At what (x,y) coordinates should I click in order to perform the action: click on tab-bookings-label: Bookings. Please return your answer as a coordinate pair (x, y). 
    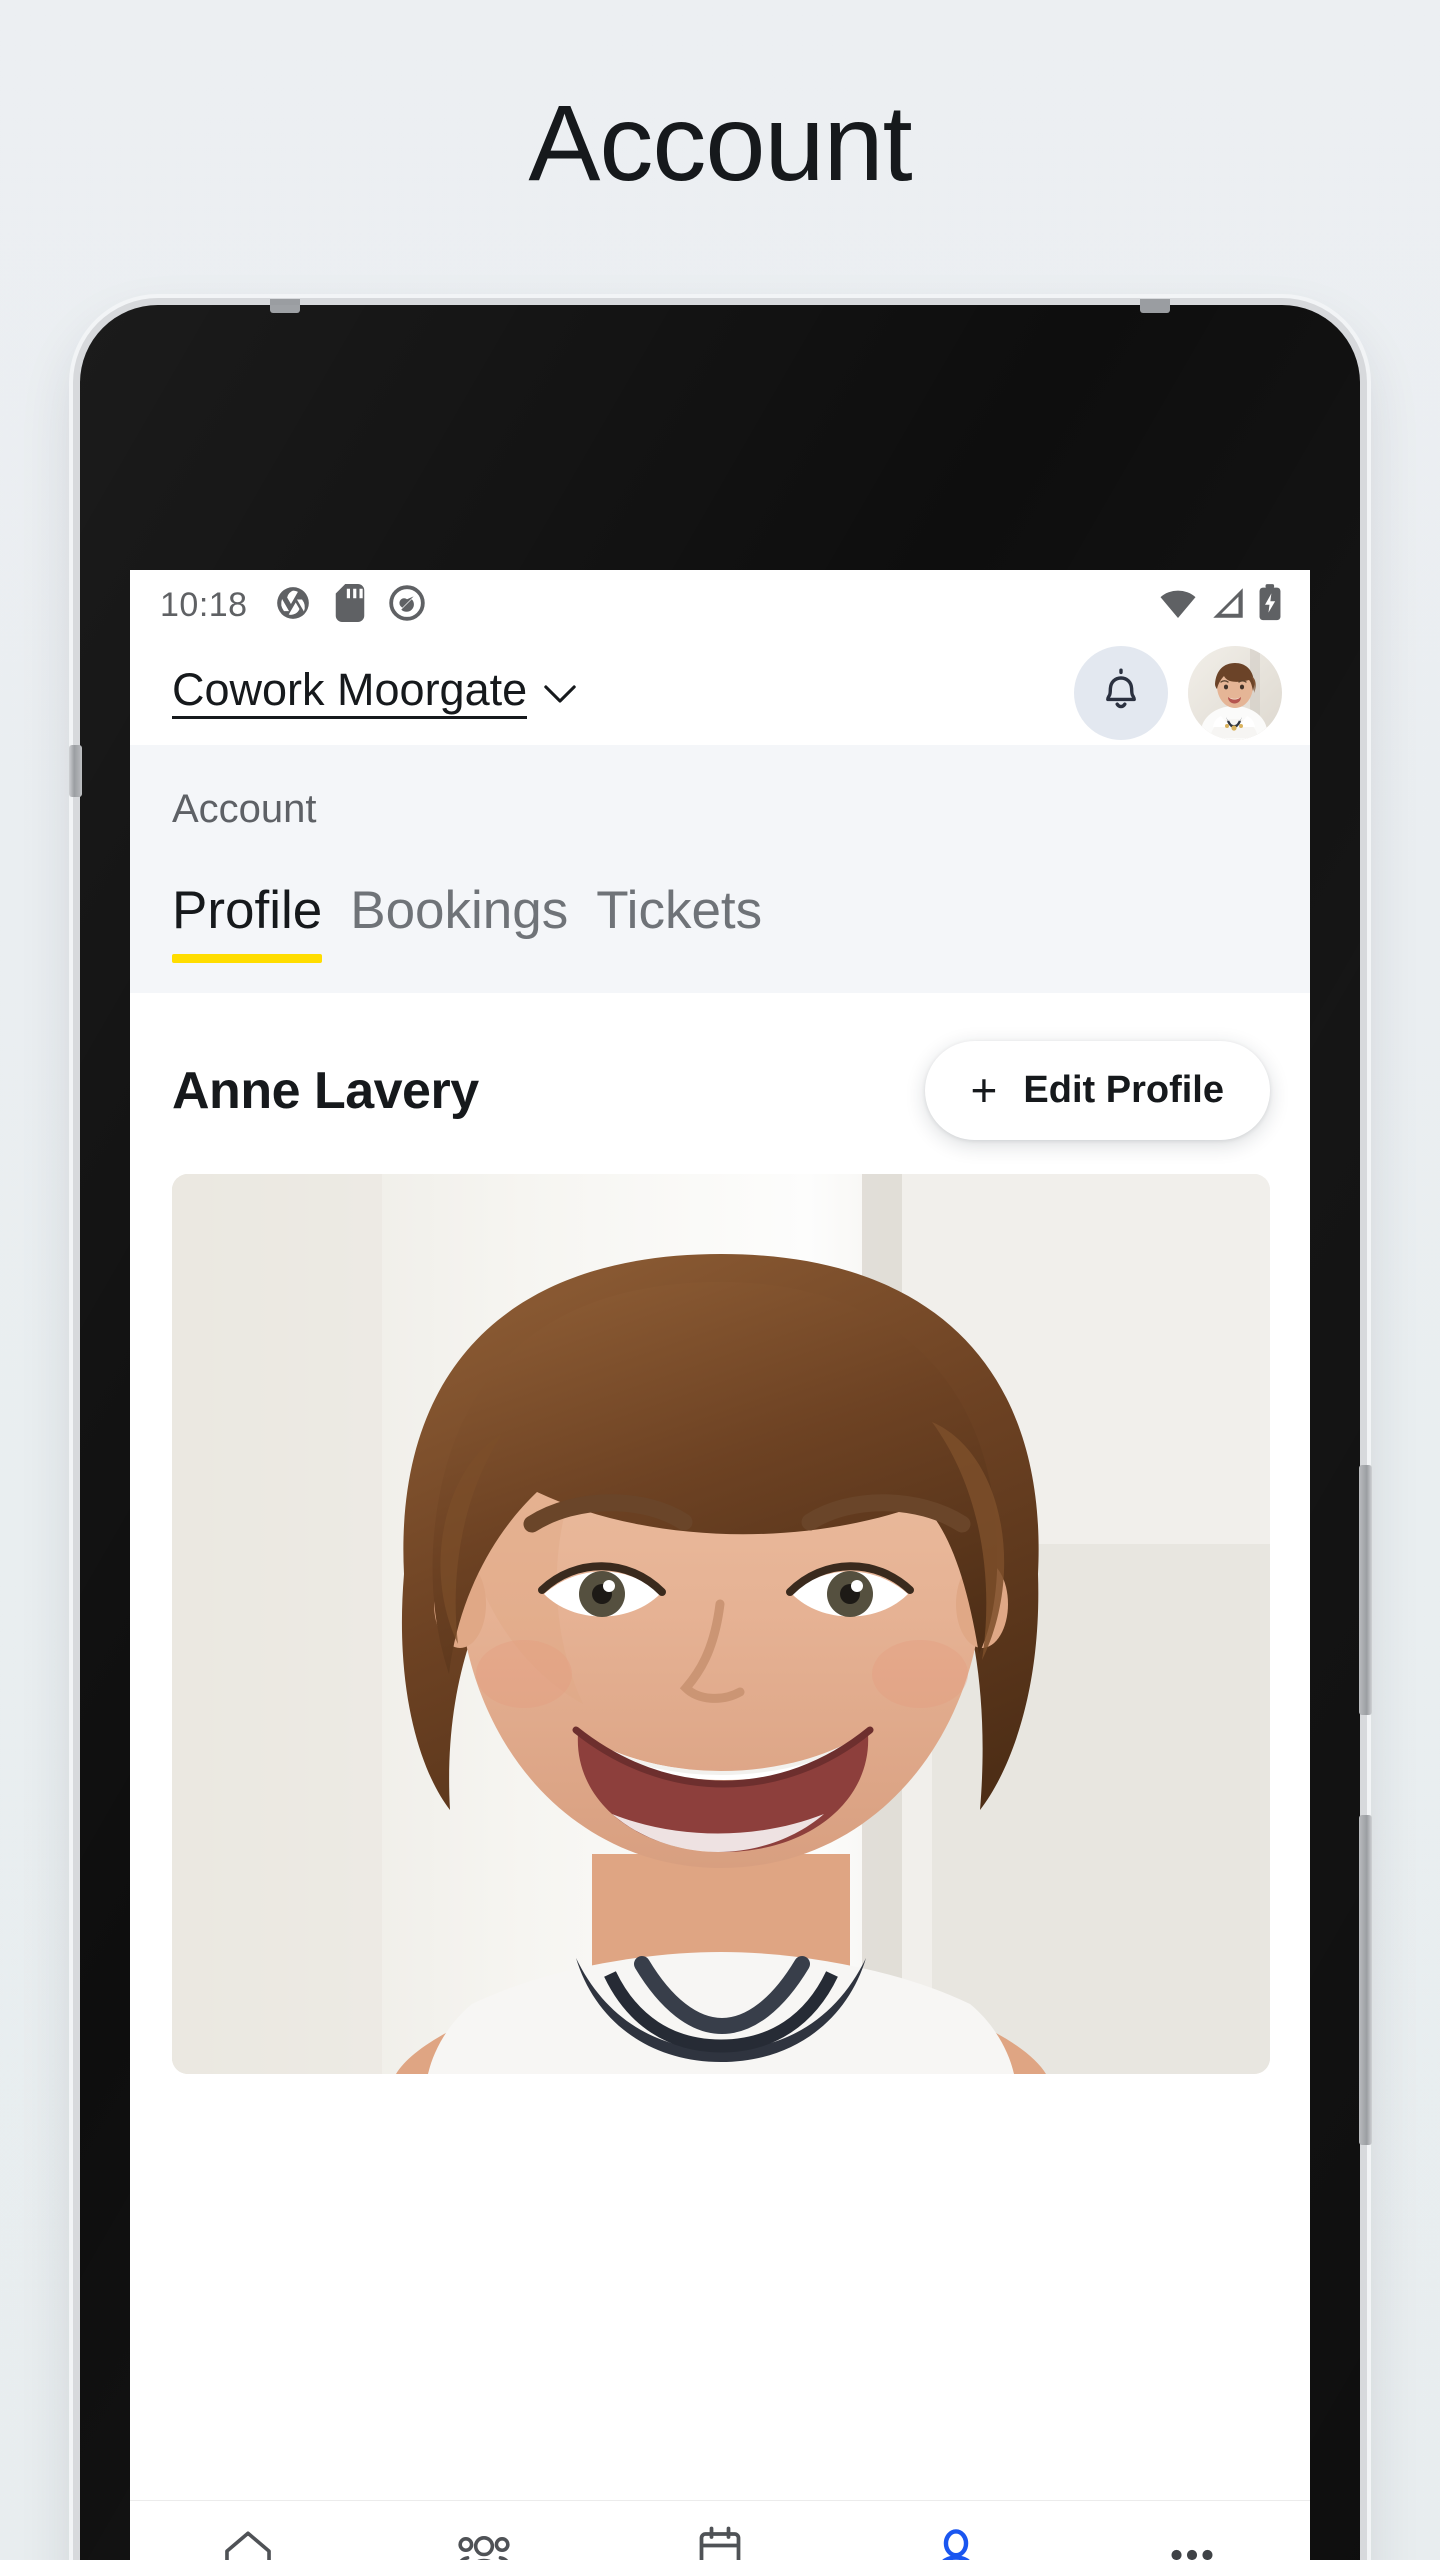
    Looking at the image, I should click on (459, 910).